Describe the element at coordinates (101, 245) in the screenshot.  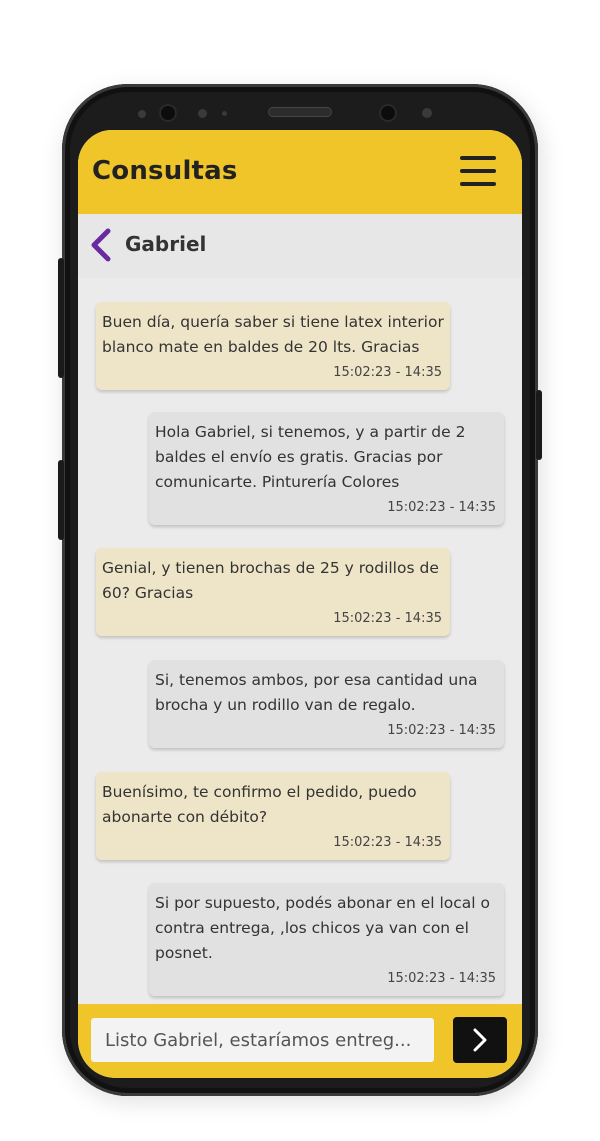
I see `chevron-left-icon` at that location.